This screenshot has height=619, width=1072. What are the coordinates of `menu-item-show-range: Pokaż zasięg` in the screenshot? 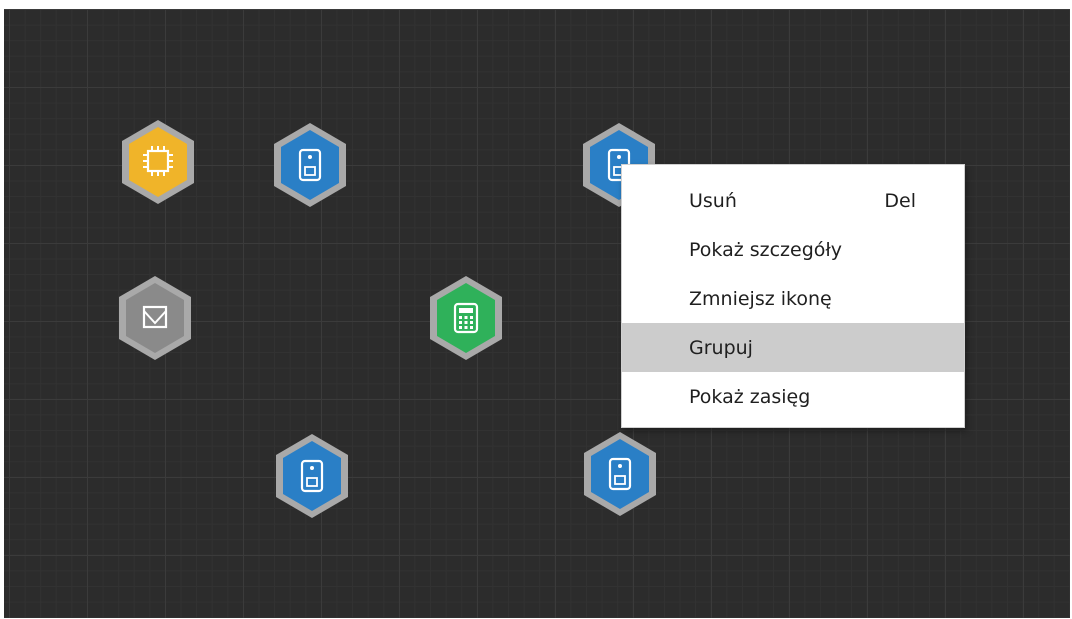 It's located at (793, 396).